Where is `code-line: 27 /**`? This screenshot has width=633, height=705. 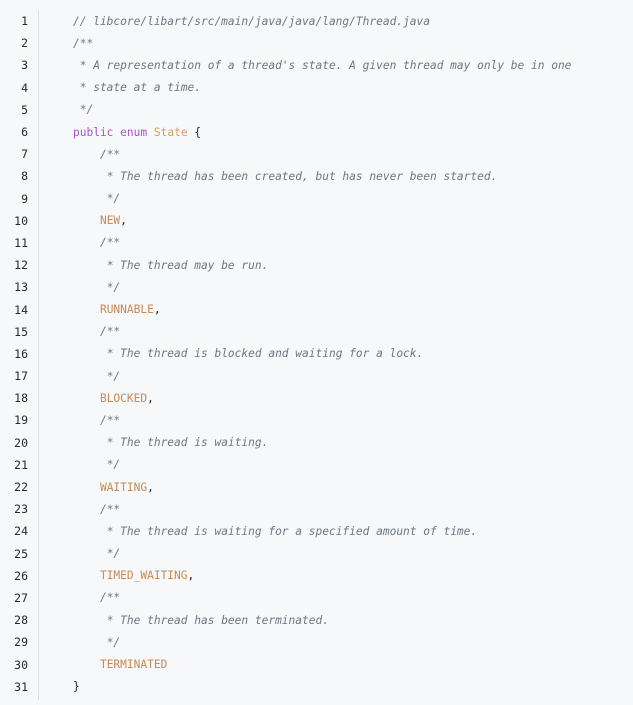
code-line: 27 /** is located at coordinates (316, 598).